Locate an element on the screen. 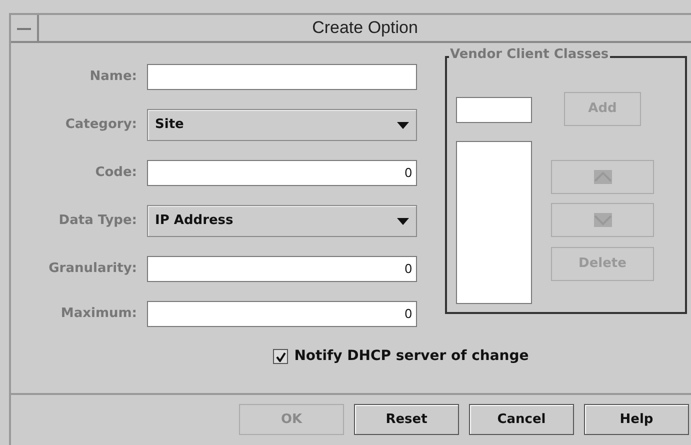 This screenshot has height=445, width=691. field-label: Category: is located at coordinates (101, 125).